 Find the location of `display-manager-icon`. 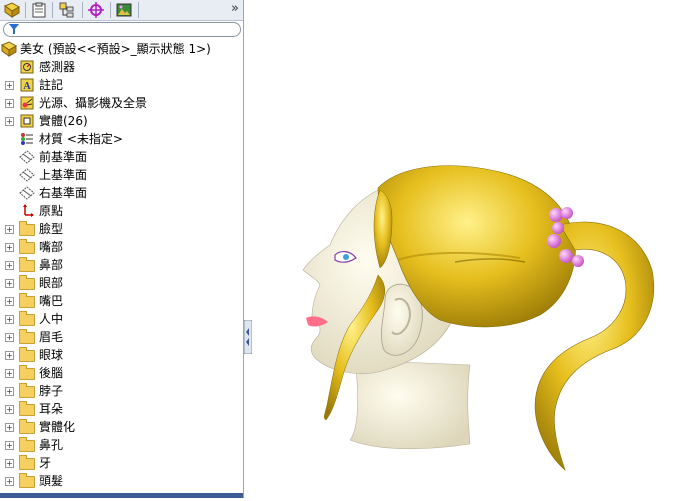

display-manager-icon is located at coordinates (124, 9).